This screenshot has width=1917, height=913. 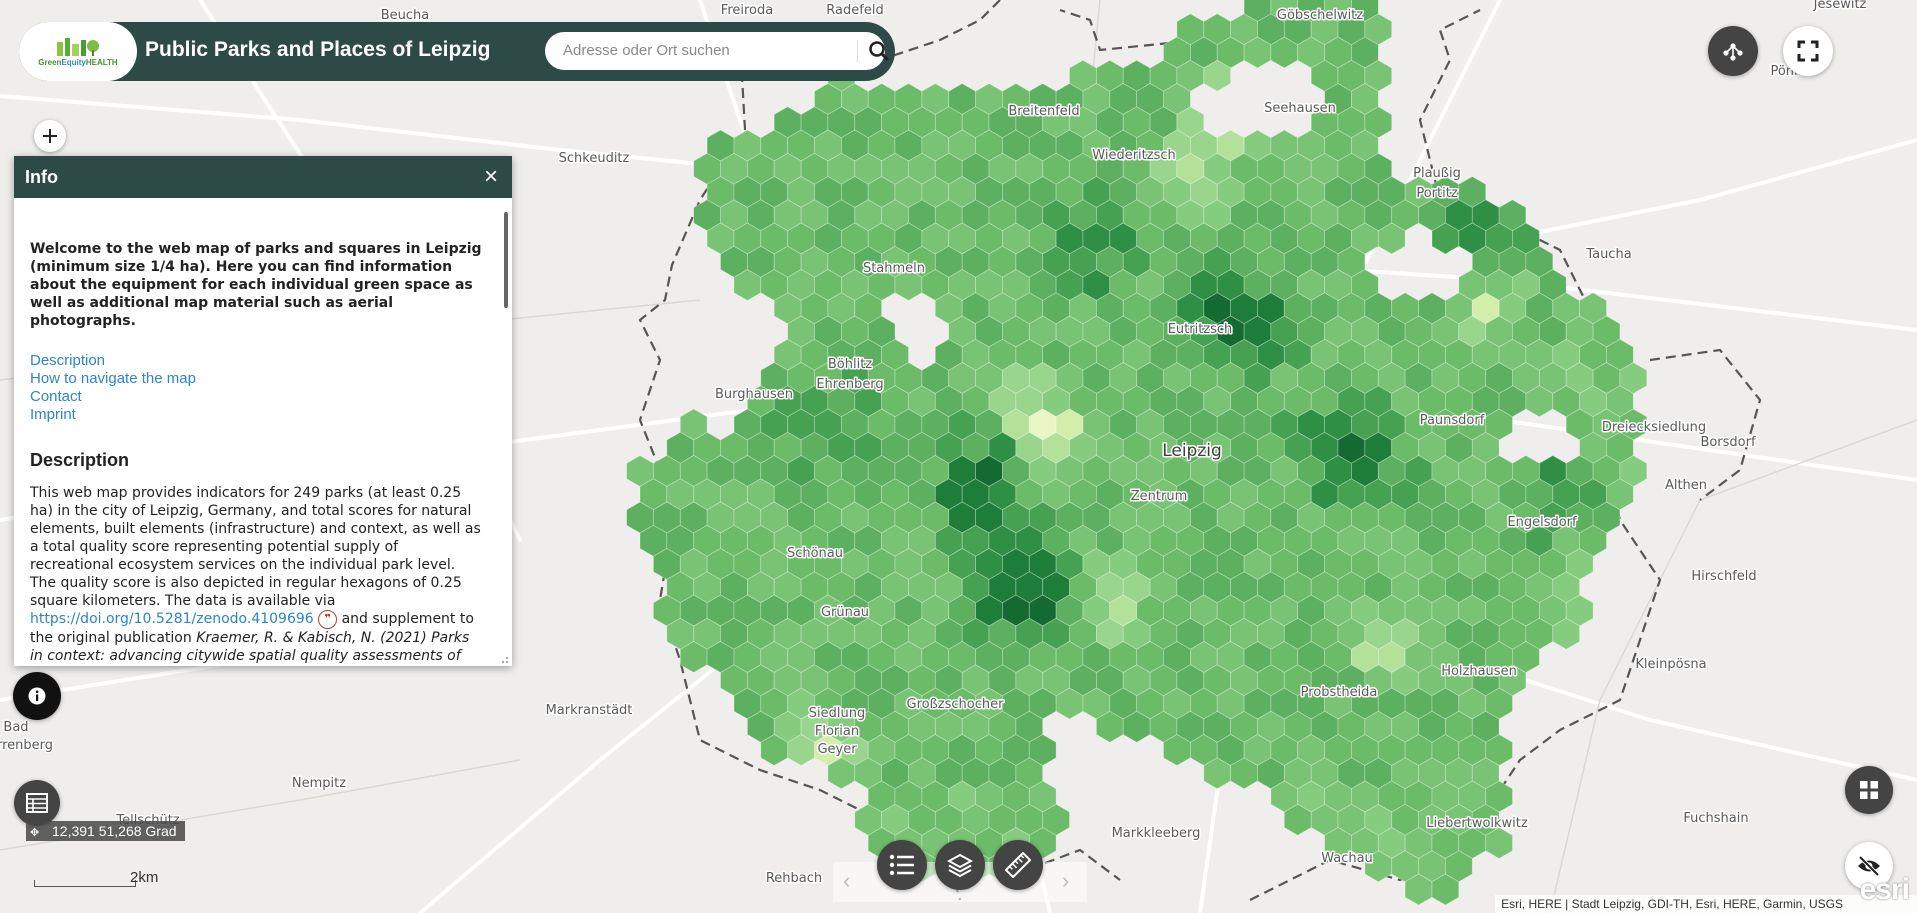 I want to click on place-label-dreiecksiedlung: Dreiecksiedlung, so click(x=1654, y=427).